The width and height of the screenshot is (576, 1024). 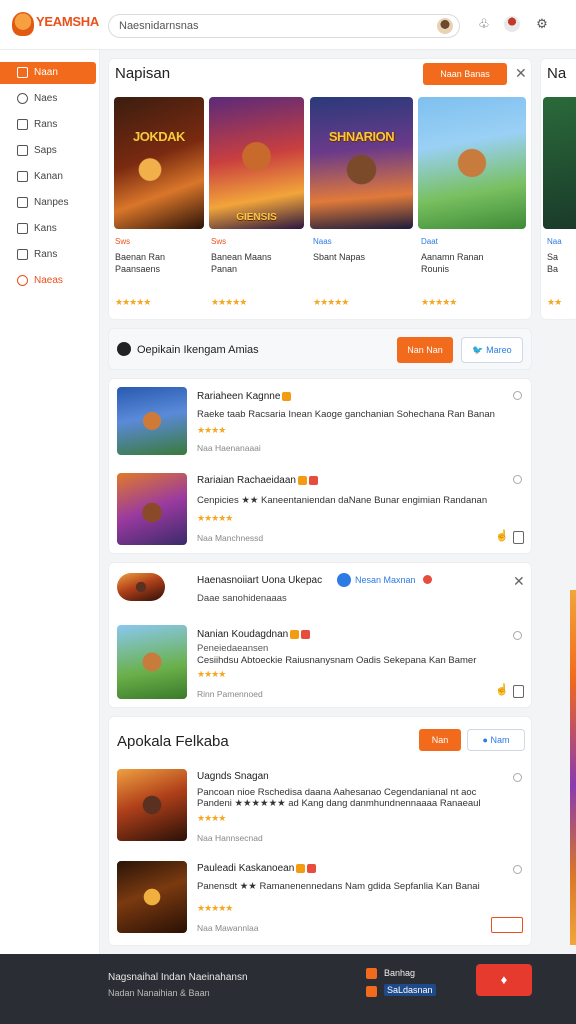 What do you see at coordinates (256, 163) in the screenshot?
I see `game-thumbnail: GIENSIS` at bounding box center [256, 163].